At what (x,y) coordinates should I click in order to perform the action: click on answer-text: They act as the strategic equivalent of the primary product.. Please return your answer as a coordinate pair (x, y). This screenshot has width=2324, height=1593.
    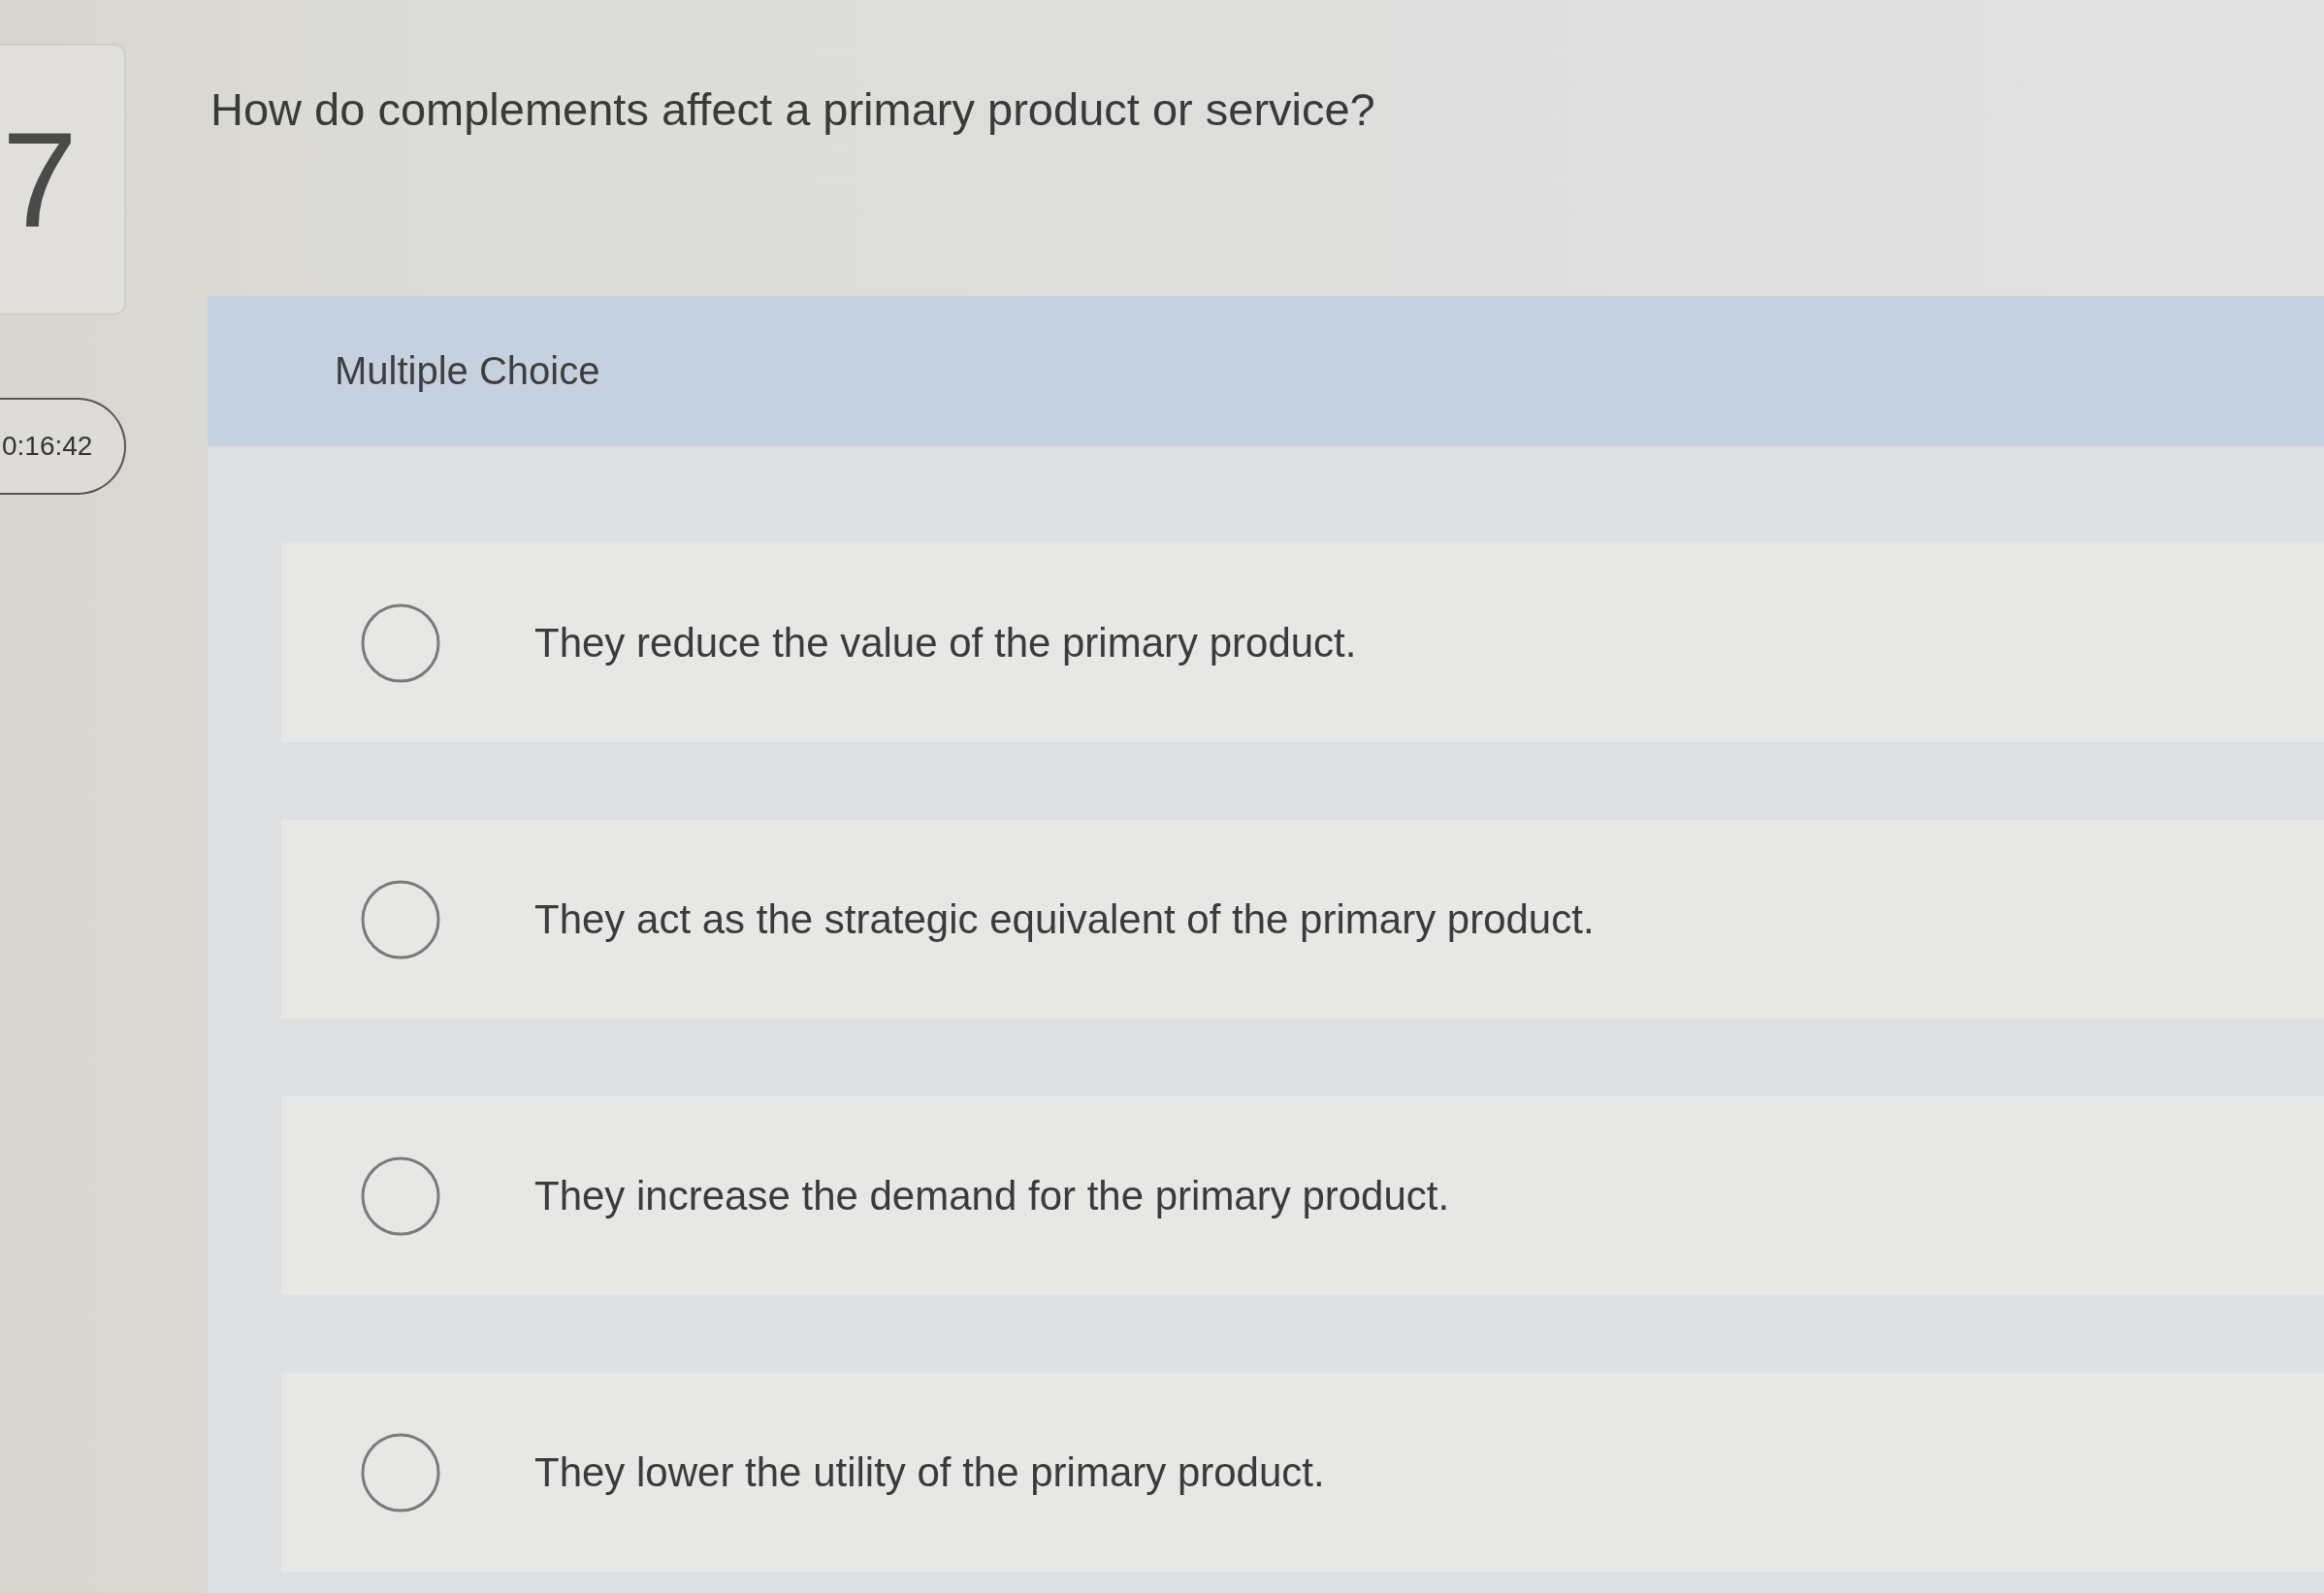
    Looking at the image, I should click on (1064, 919).